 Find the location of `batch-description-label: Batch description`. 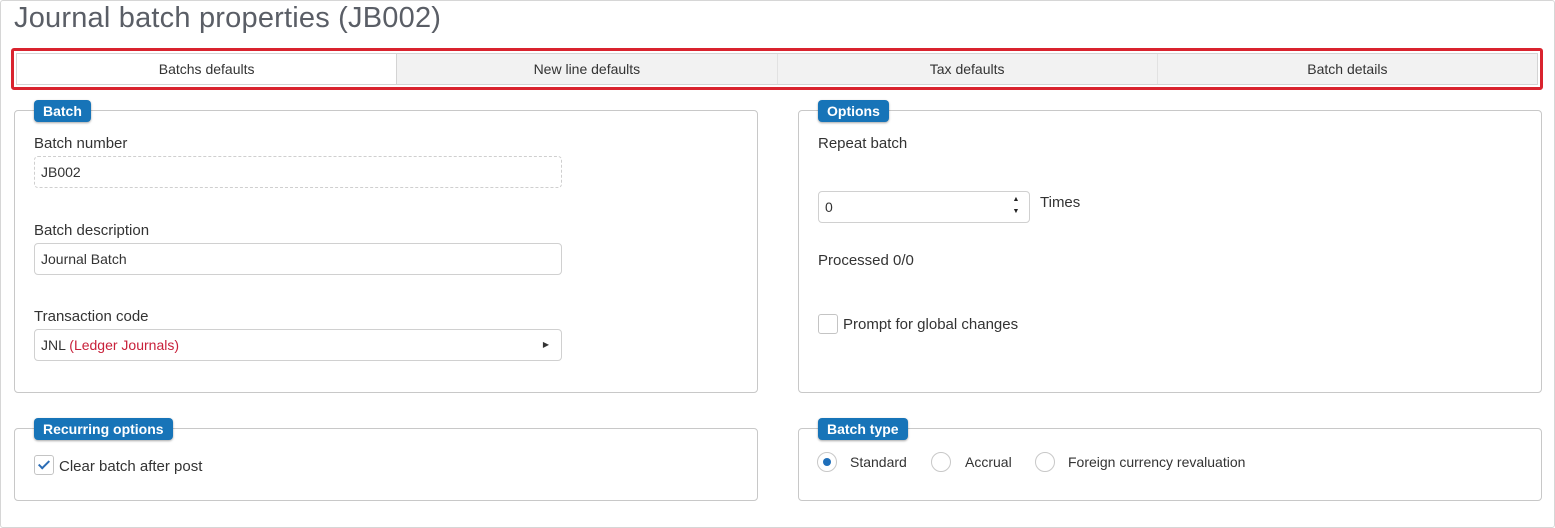

batch-description-label: Batch description is located at coordinates (92, 230).